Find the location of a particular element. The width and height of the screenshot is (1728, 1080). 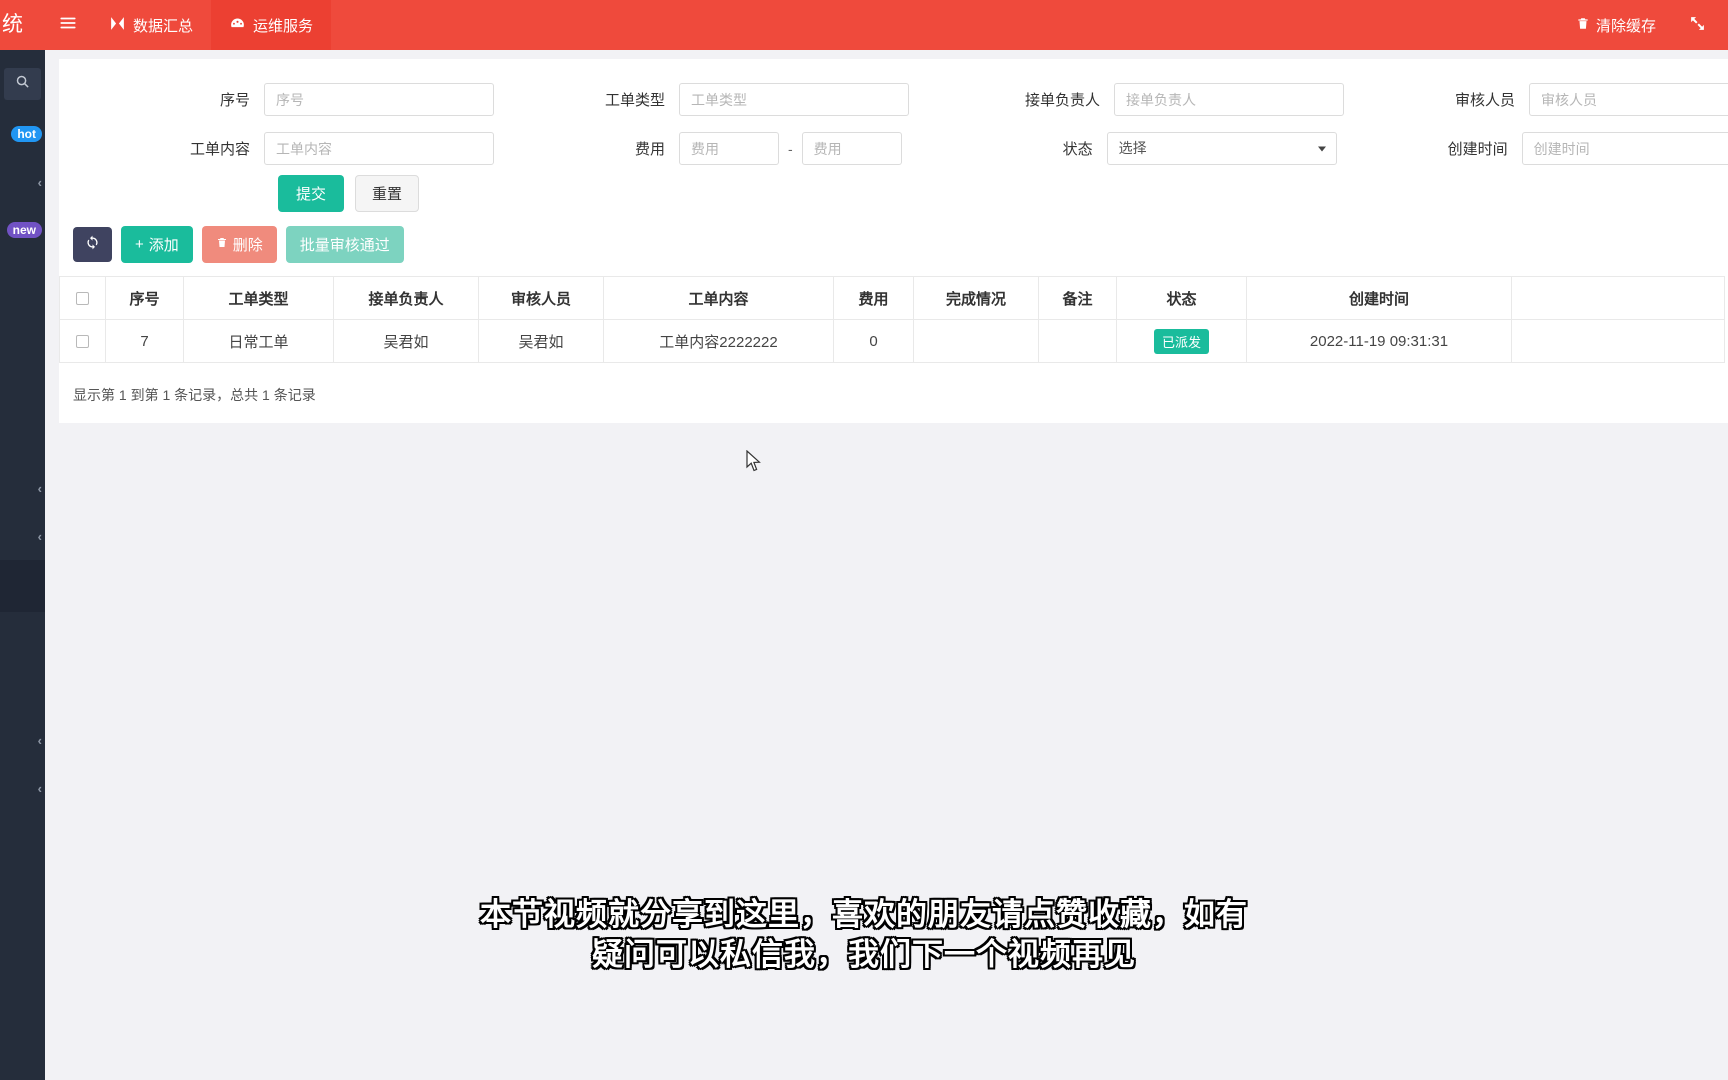

th-remark: 备注 is located at coordinates (1077, 298).